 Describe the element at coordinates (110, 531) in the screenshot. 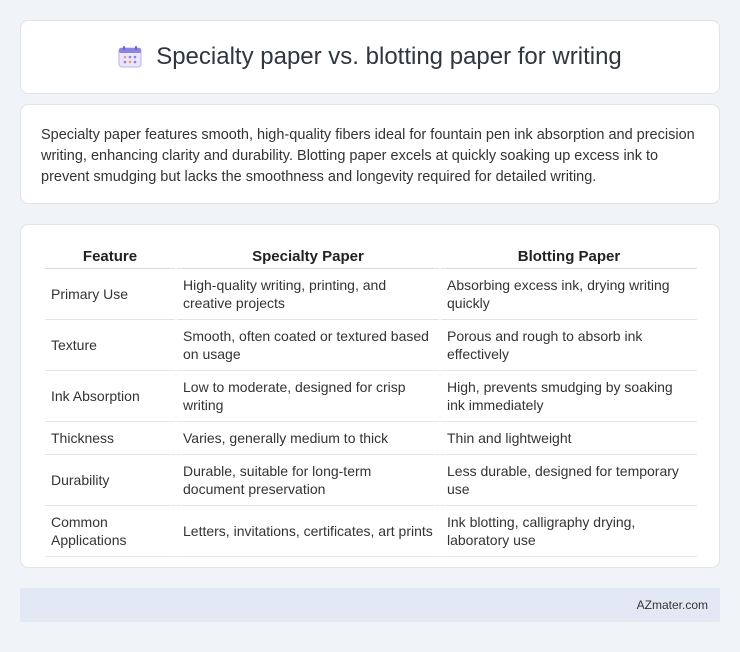

I see `feature-cell: Common Applications` at that location.